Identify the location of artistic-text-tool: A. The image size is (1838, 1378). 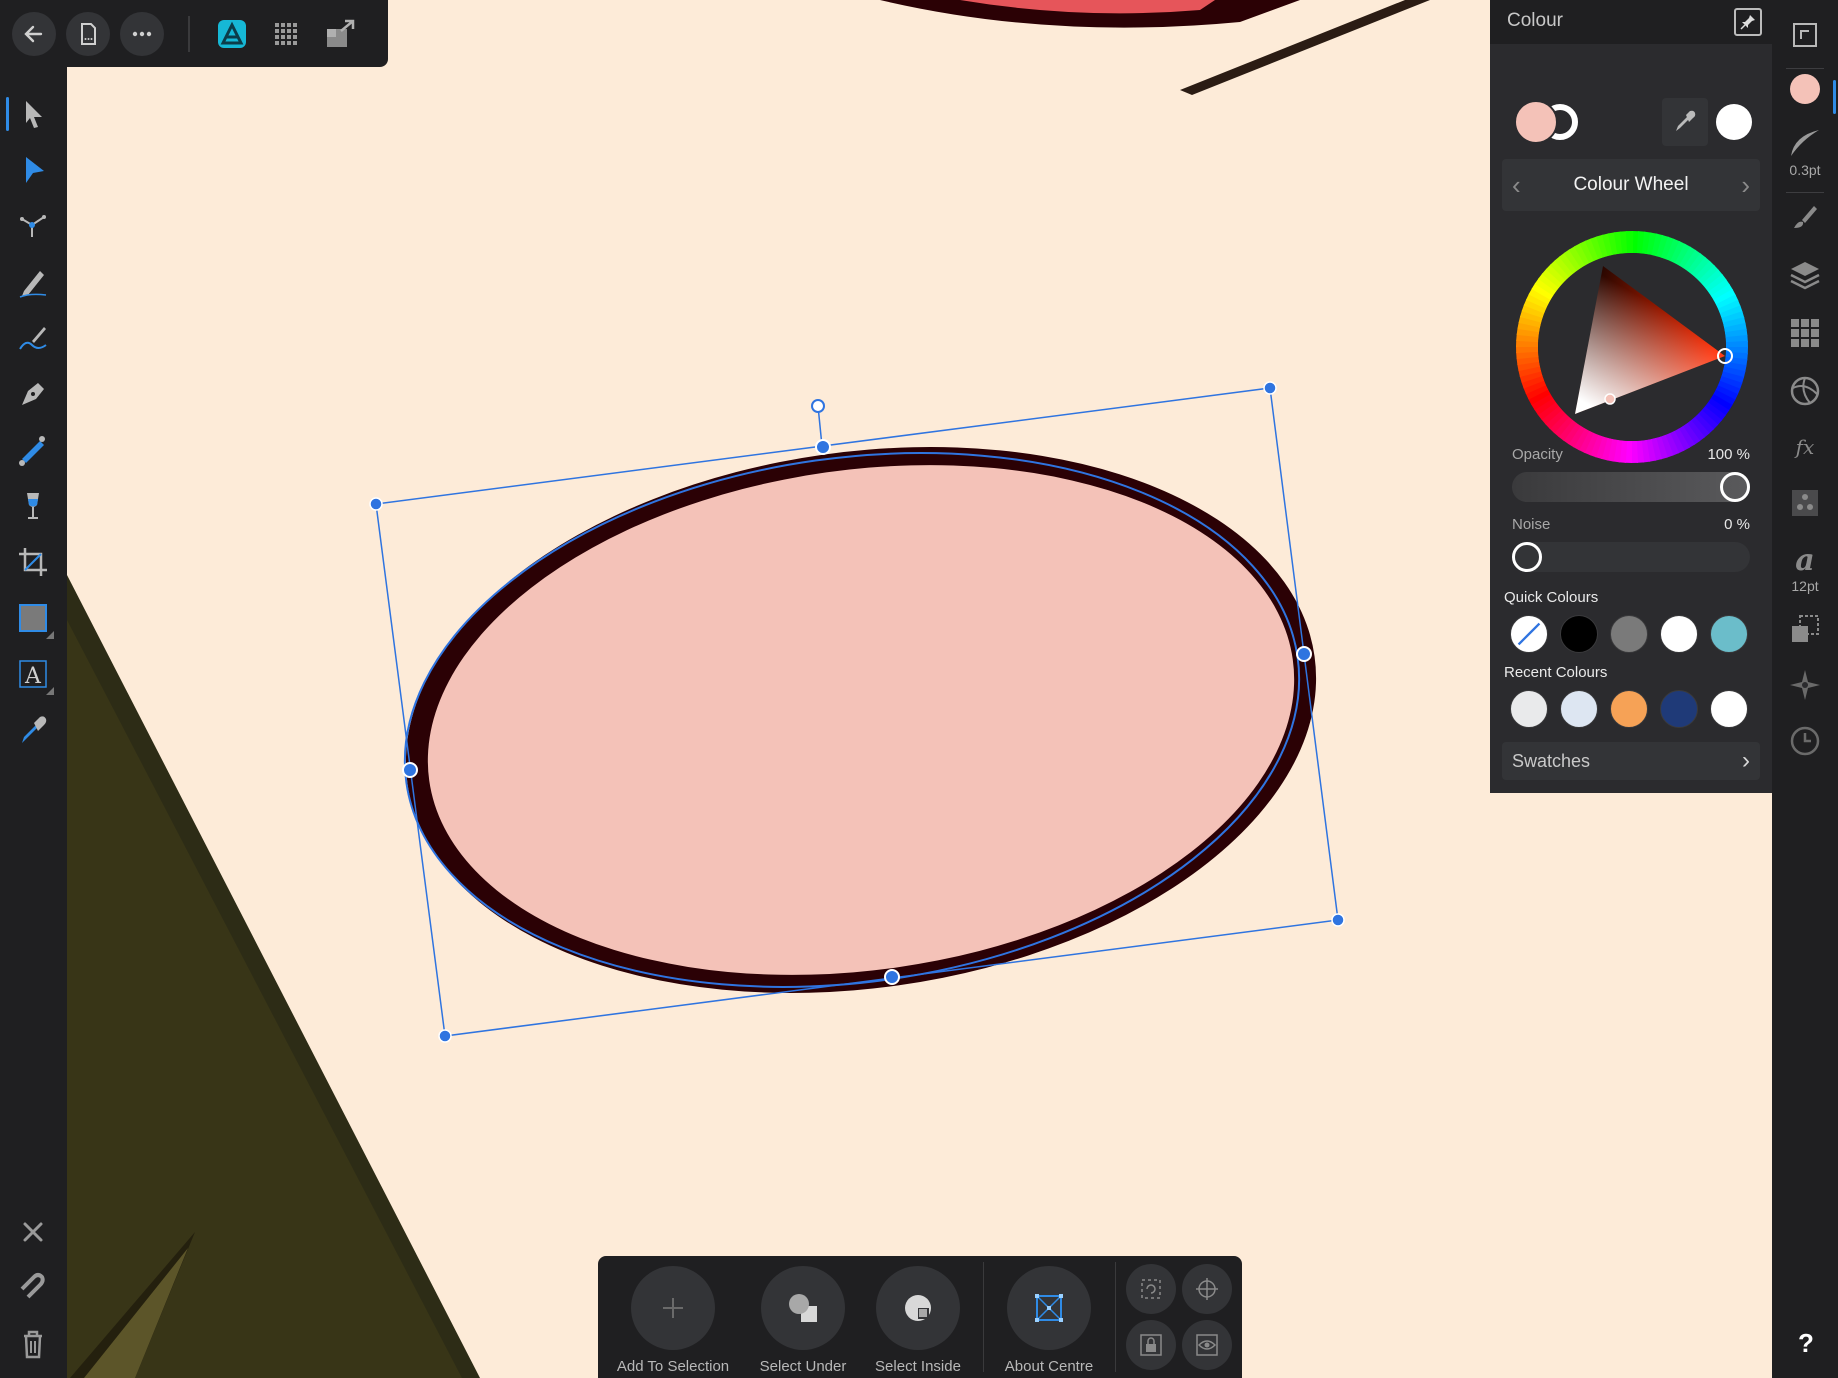
(33, 674).